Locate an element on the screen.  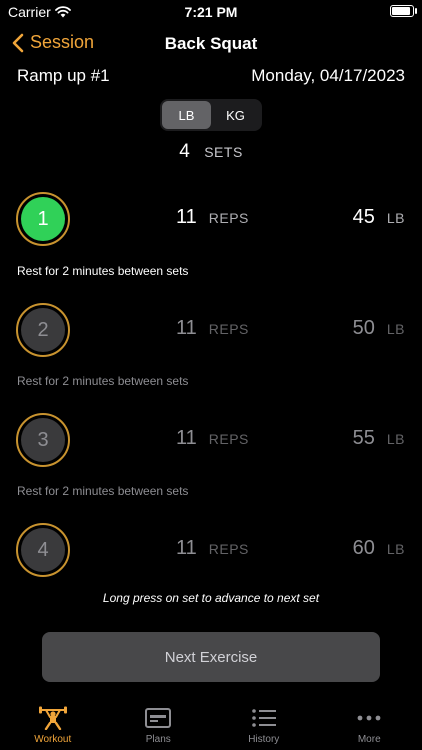
set-number-button: 1 is located at coordinates (43, 219).